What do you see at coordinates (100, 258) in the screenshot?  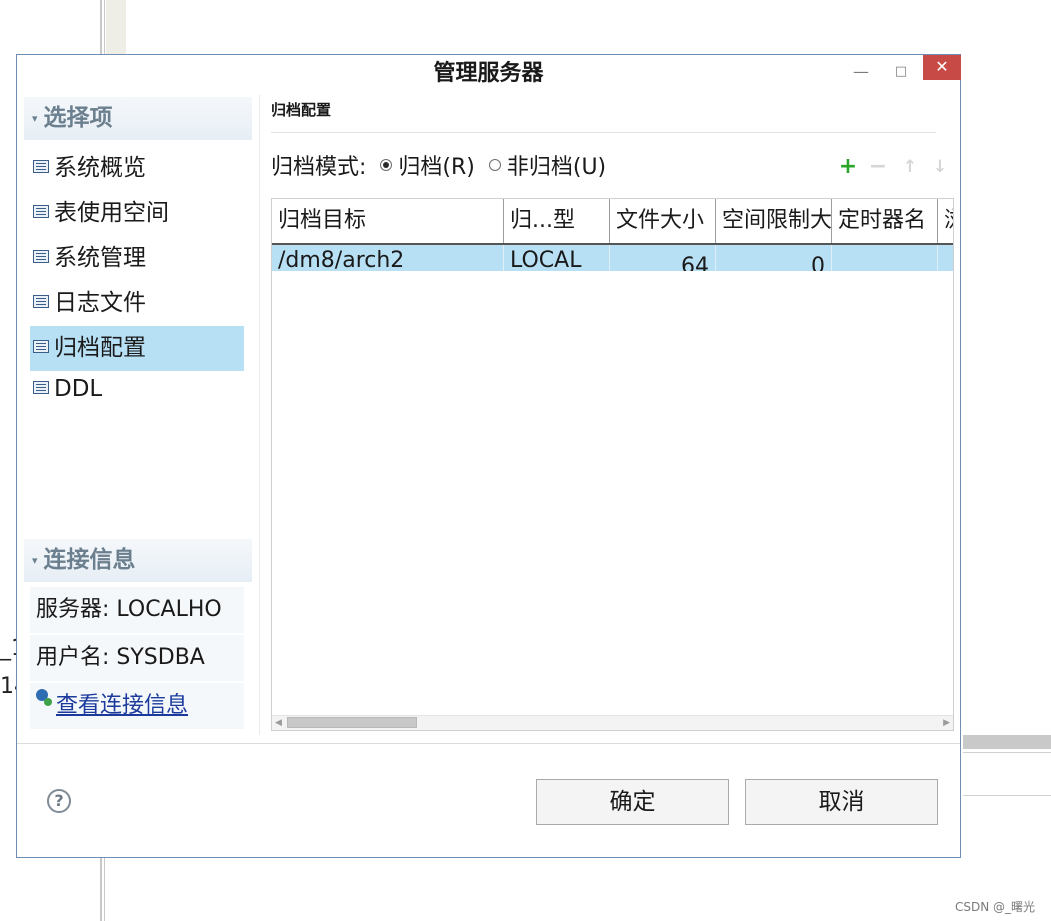 I see `sidebar-item-label: 系统管理` at bounding box center [100, 258].